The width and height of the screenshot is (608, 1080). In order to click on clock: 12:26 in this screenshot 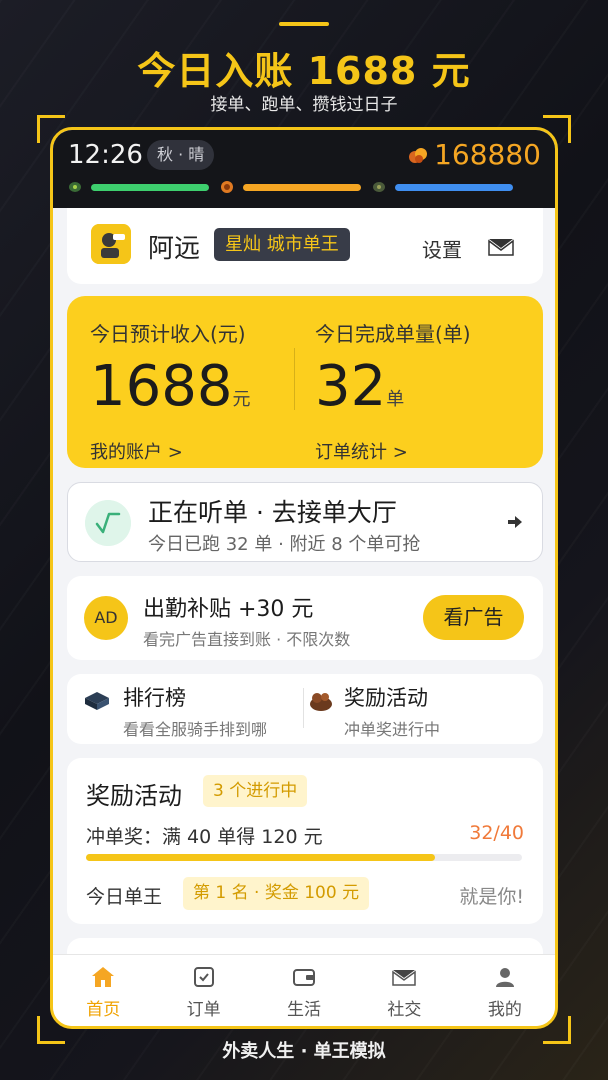, I will do `click(105, 155)`.